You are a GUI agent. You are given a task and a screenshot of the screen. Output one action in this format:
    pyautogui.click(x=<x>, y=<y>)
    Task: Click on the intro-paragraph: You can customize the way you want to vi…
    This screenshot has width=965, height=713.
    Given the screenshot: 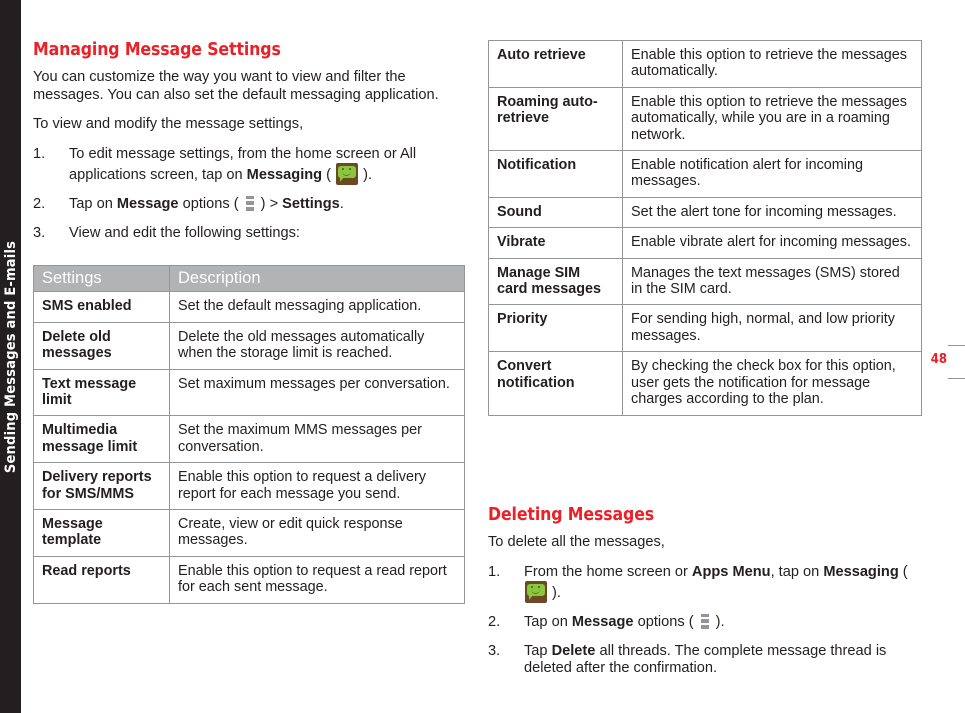 What is the action you would take?
    pyautogui.click(x=236, y=86)
    